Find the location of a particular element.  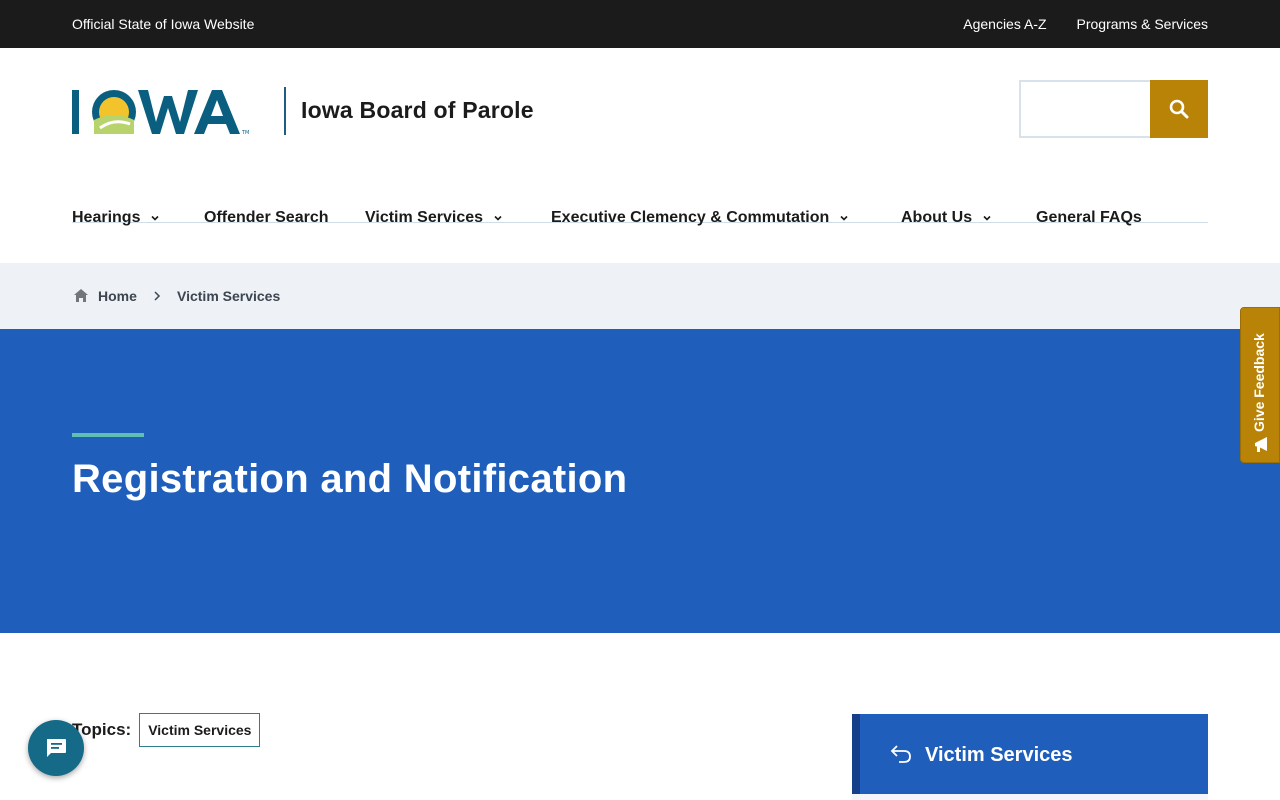

svg-text: TM is located at coordinates (245, 133).